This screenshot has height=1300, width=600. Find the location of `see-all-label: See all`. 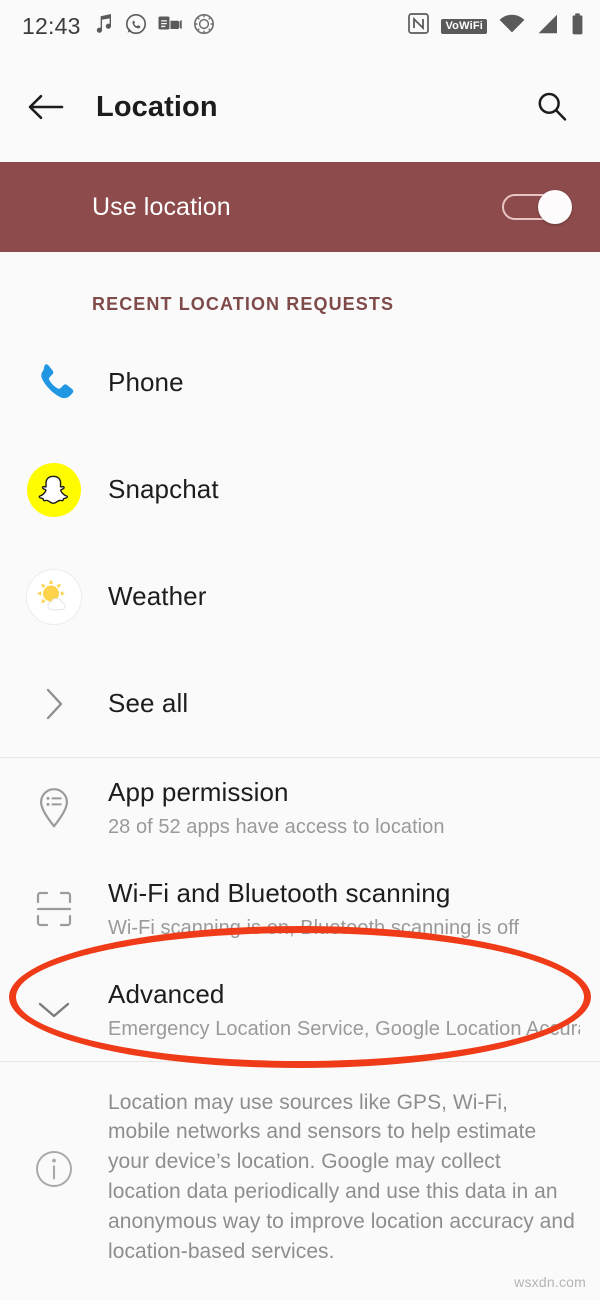

see-all-label: See all is located at coordinates (148, 703).